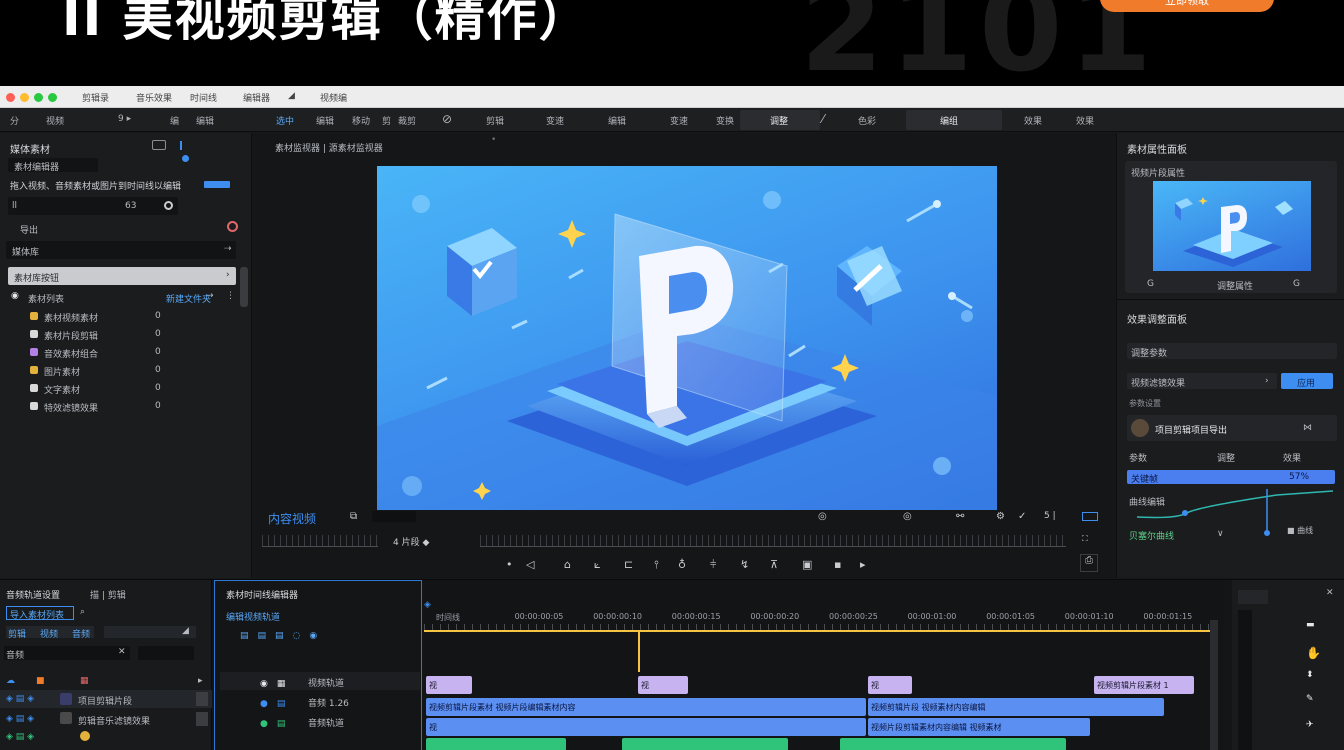  Describe the element at coordinates (122, 652) in the screenshot. I see `clear-icon: ✕` at that location.